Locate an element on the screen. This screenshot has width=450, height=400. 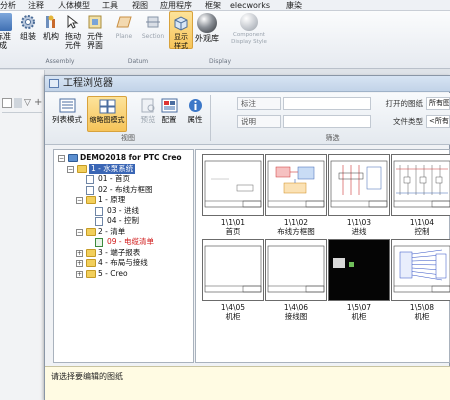
thumbnail-name: 进线 is located at coordinates (359, 231).